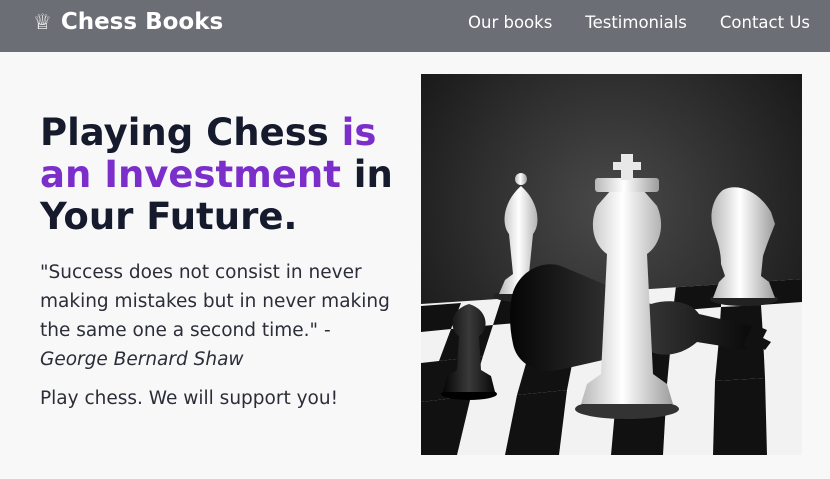  What do you see at coordinates (510, 22) in the screenshot?
I see `nav-link-our-books: Our books` at bounding box center [510, 22].